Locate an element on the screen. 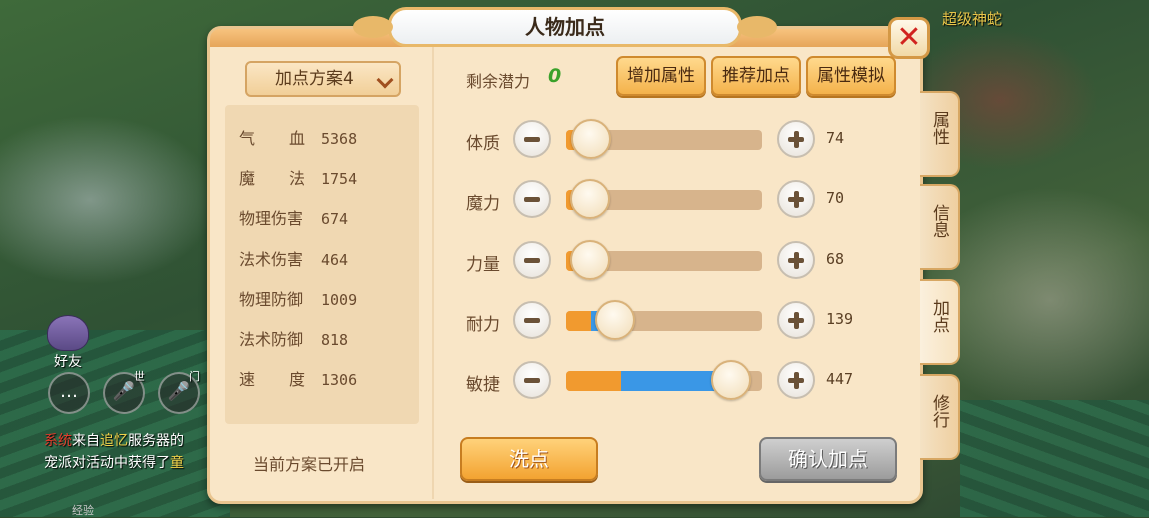 Image resolution: width=1149 pixels, height=518 pixels. voice-tag-world: 世 is located at coordinates (139, 376).